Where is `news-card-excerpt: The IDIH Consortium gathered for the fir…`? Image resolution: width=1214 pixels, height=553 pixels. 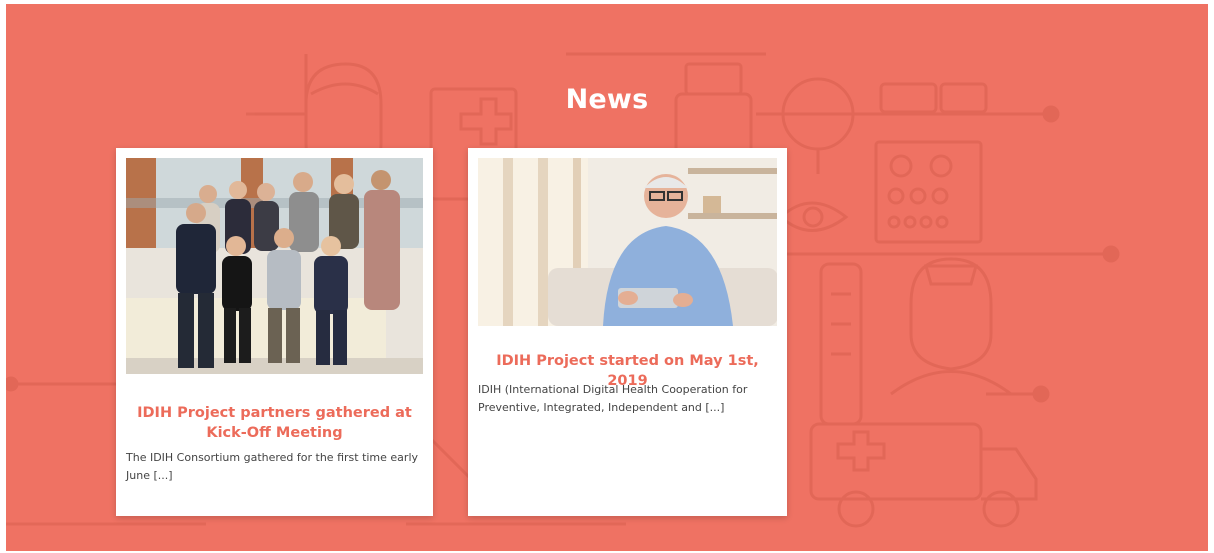 news-card-excerpt: The IDIH Consortium gathered for the fir… is located at coordinates (272, 466).